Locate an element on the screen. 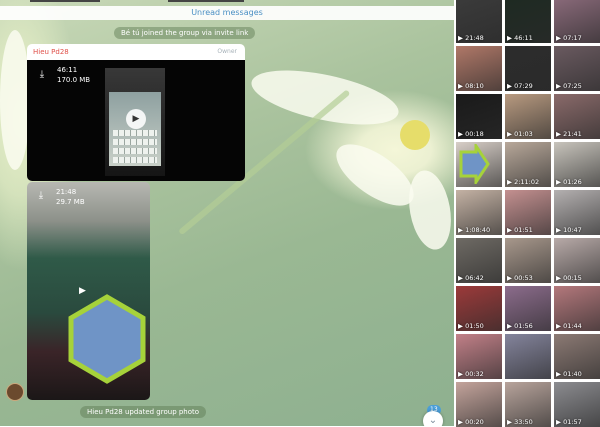 The height and width of the screenshot is (427, 600). media-thumbnail: ▶ 21:41 is located at coordinates (577, 116).